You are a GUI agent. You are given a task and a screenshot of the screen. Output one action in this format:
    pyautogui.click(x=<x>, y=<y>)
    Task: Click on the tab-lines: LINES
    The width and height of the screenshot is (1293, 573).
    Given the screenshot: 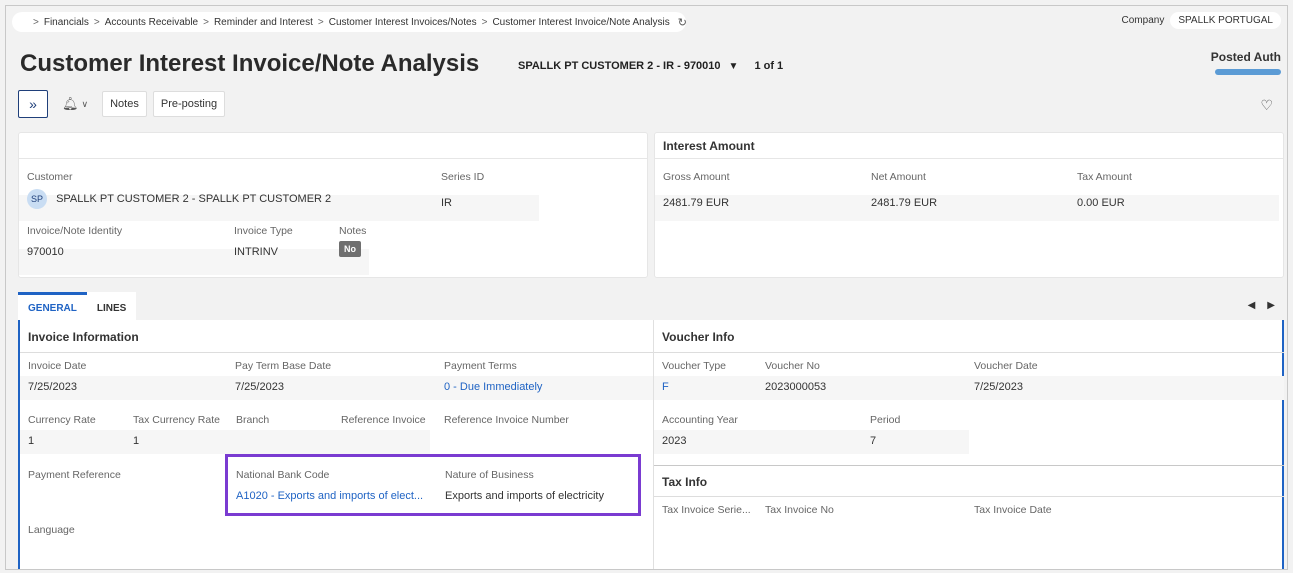 What is the action you would take?
    pyautogui.click(x=111, y=307)
    